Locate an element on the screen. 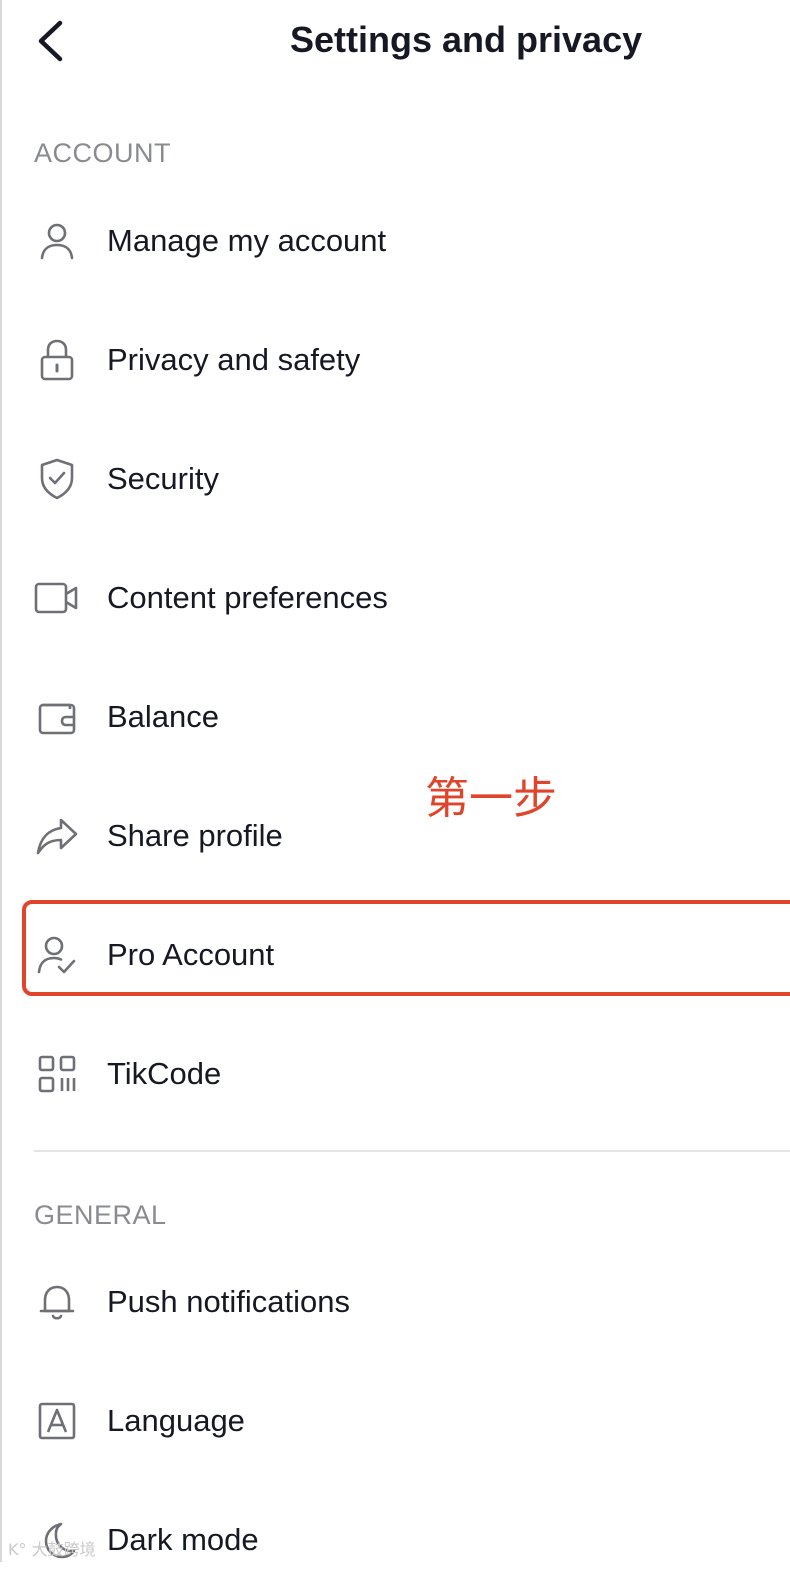  chevron-left-icon is located at coordinates (50, 41).